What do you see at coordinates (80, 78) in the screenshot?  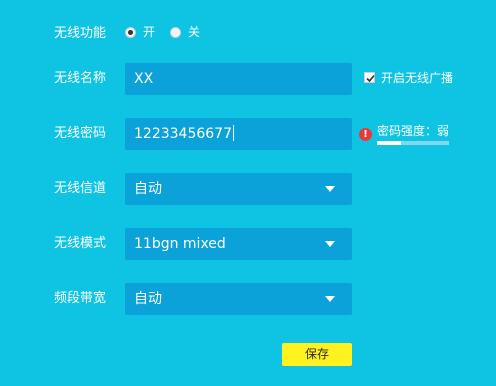 I see `ssid-label: 无线名称` at bounding box center [80, 78].